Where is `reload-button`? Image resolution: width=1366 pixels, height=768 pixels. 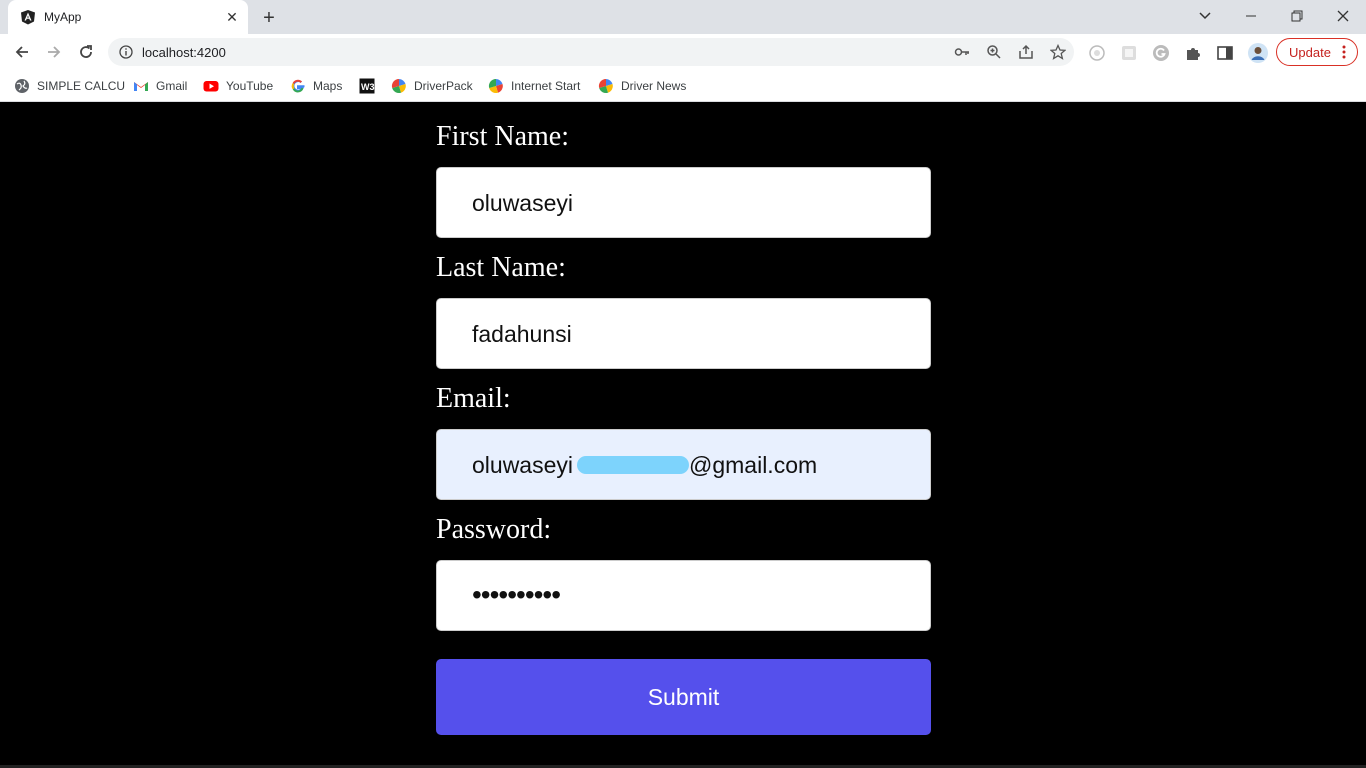
reload-button is located at coordinates (86, 52).